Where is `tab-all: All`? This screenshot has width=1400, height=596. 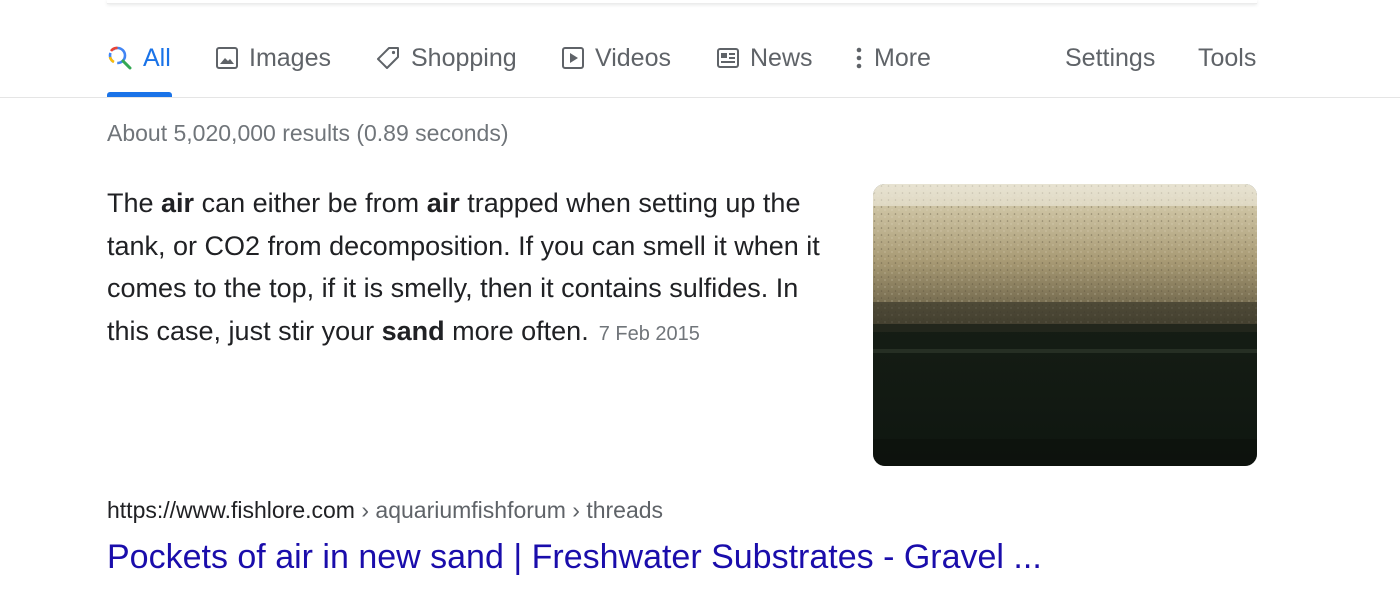 tab-all: All is located at coordinates (139, 58).